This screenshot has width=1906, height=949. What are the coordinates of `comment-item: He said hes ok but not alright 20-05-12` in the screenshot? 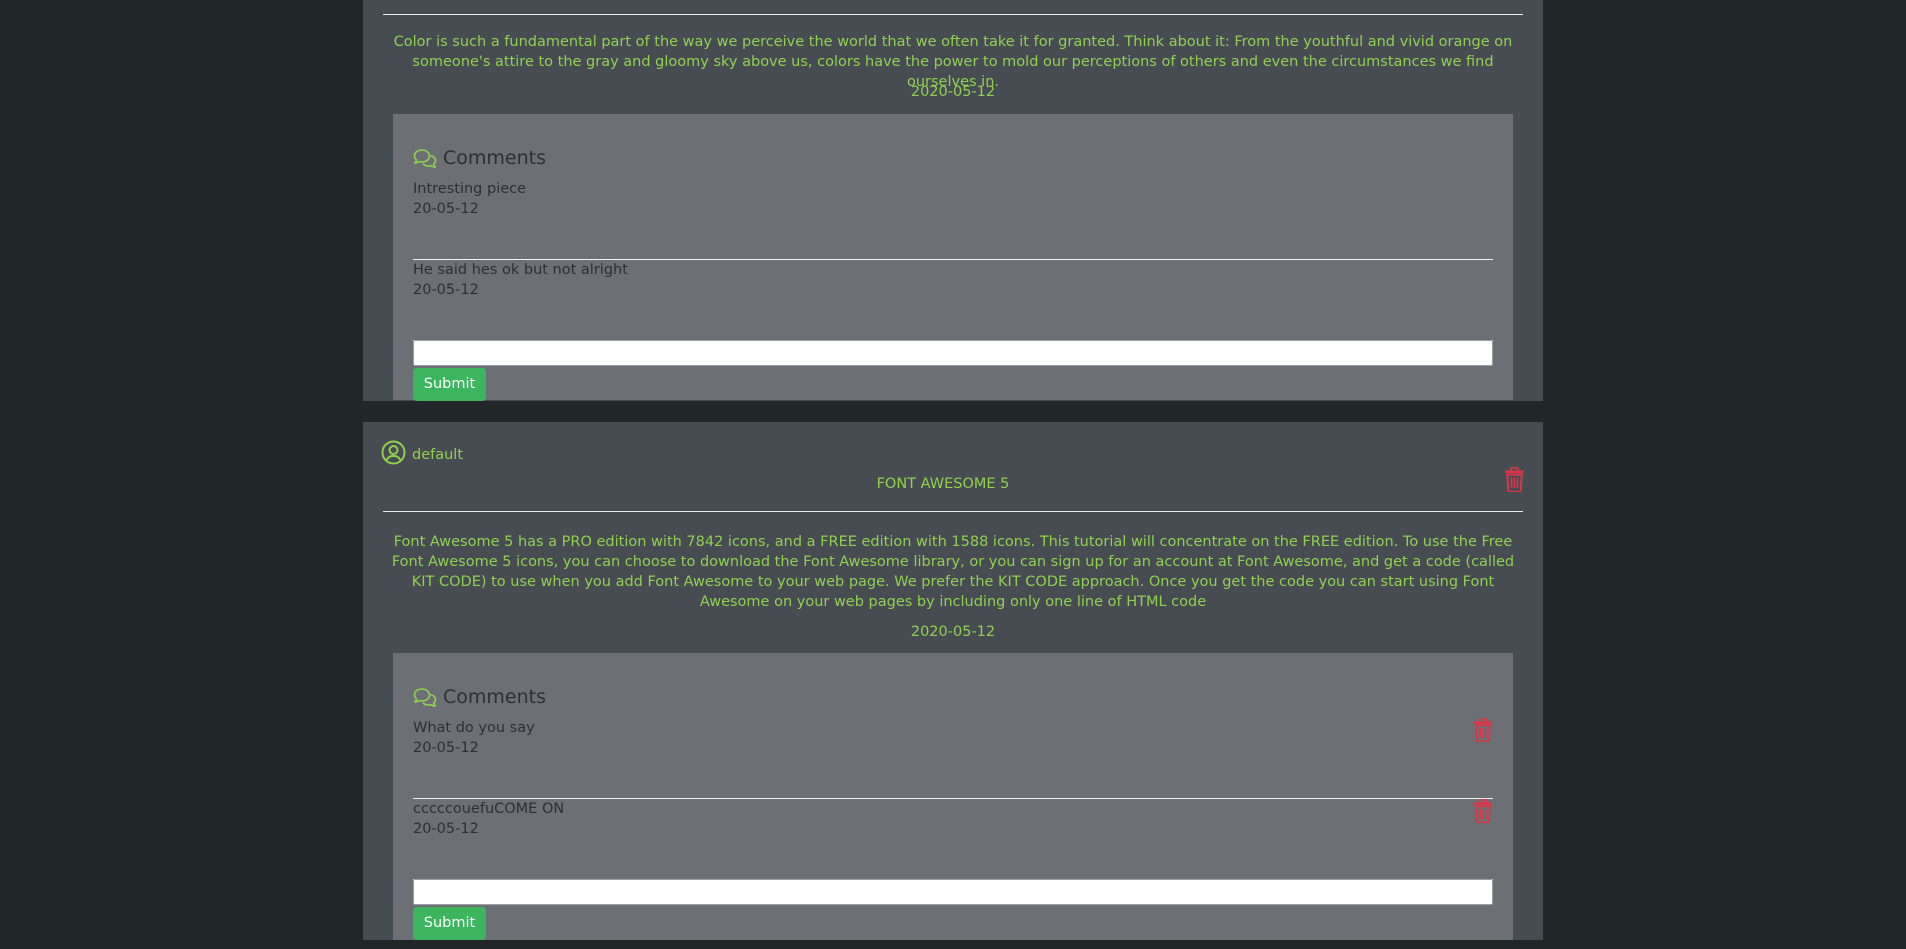 It's located at (953, 300).